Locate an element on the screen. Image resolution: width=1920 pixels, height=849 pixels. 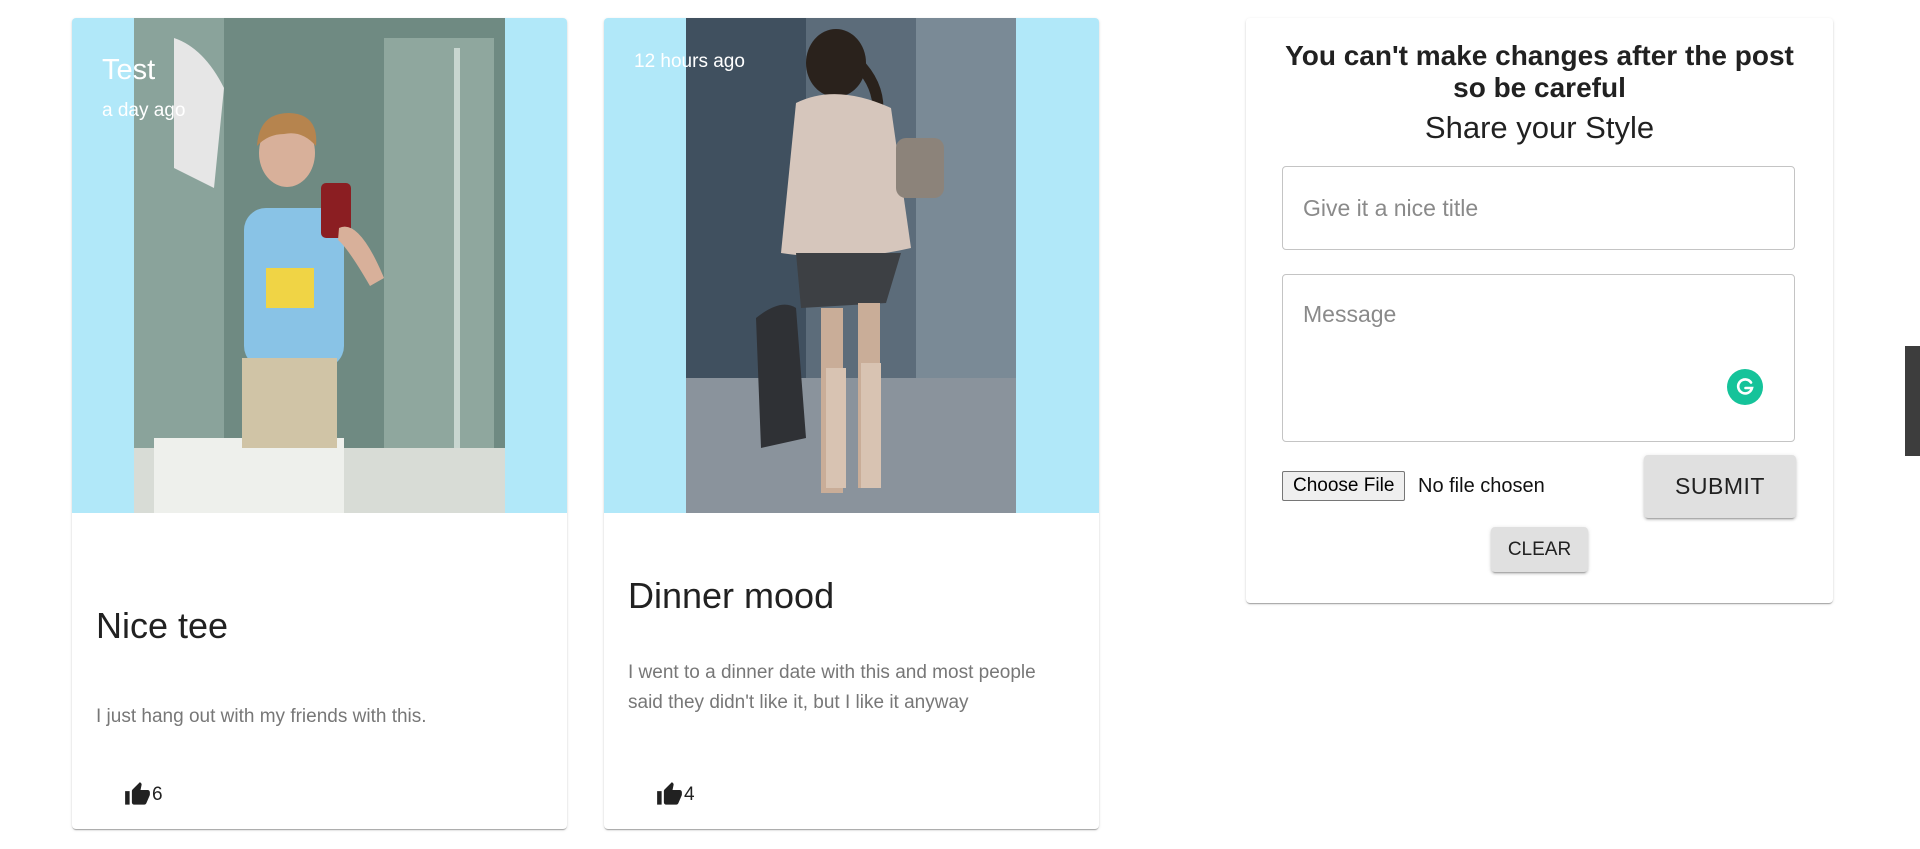
post-overlay-title: Test is located at coordinates (129, 70).